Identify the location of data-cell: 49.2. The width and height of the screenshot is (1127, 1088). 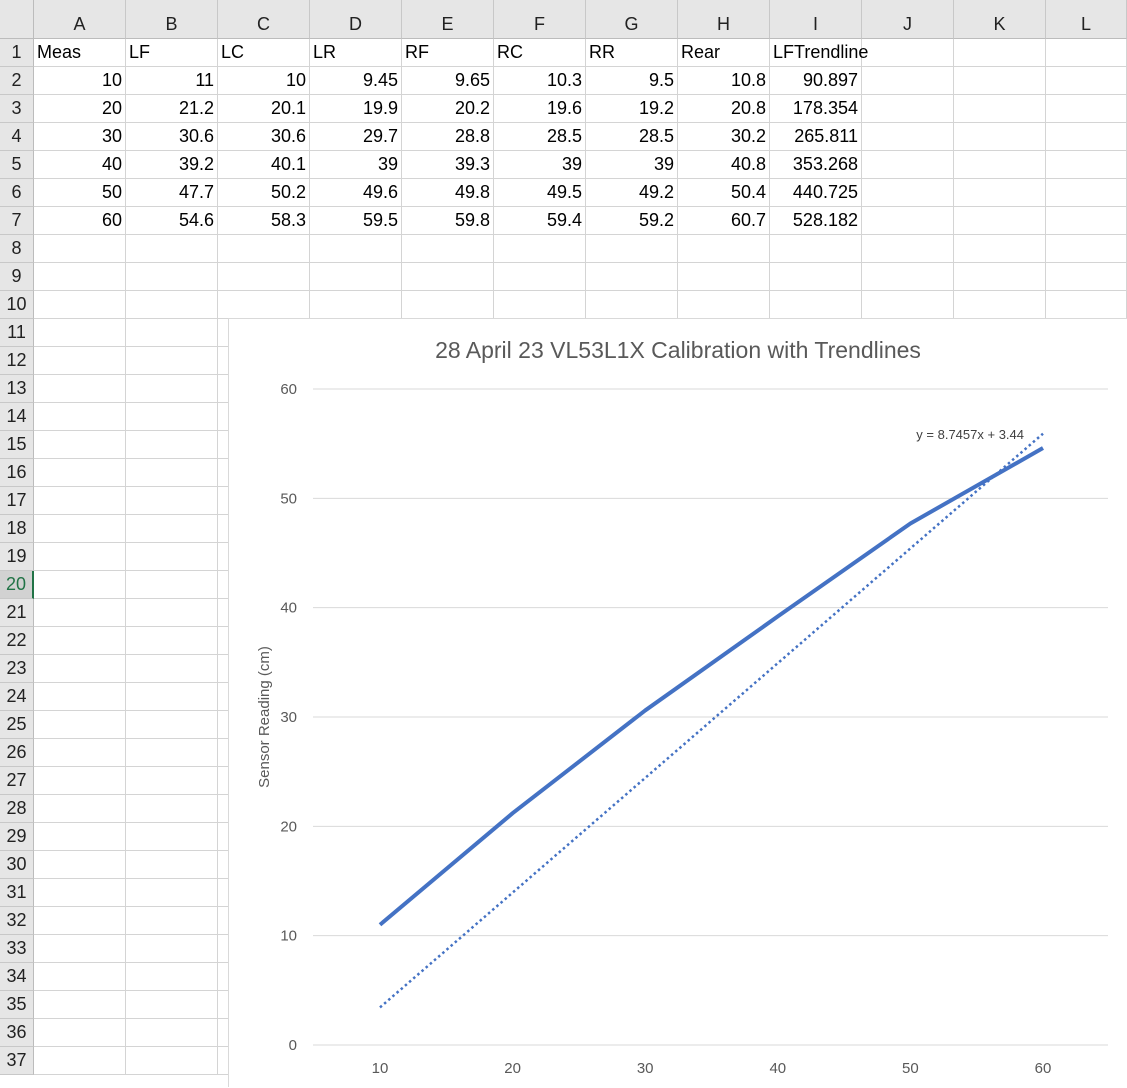
(632, 193).